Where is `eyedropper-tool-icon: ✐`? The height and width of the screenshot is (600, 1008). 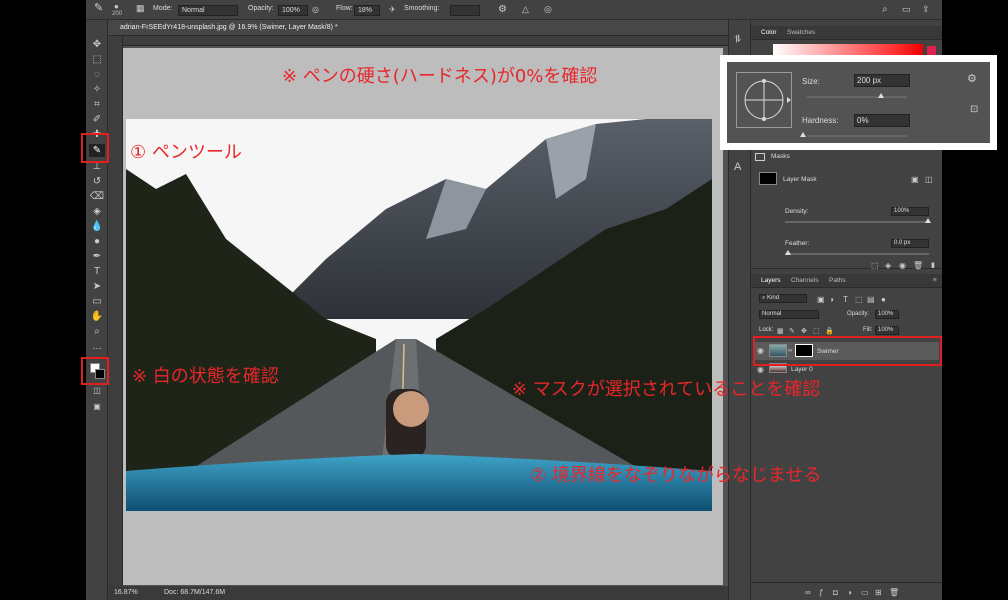
eyedropper-tool-icon: ✐ is located at coordinates (97, 119).